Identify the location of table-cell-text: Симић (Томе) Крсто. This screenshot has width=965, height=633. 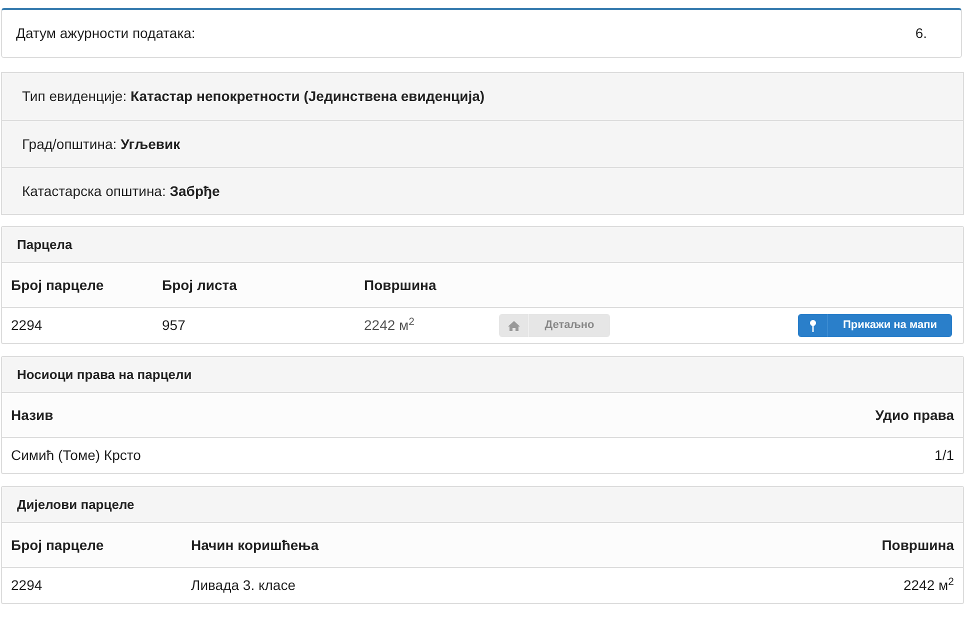
(76, 455).